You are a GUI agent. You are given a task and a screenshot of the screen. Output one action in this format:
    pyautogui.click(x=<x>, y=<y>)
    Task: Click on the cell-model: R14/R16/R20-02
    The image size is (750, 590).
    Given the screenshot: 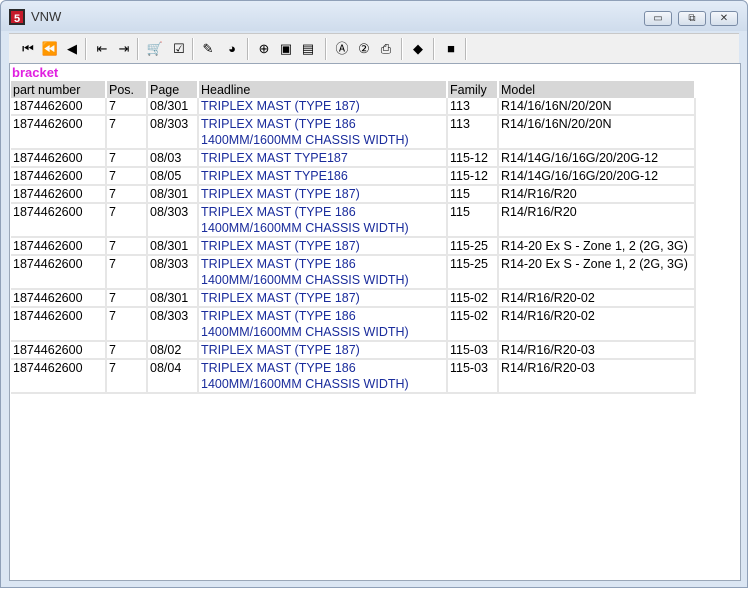 What is the action you would take?
    pyautogui.click(x=597, y=298)
    